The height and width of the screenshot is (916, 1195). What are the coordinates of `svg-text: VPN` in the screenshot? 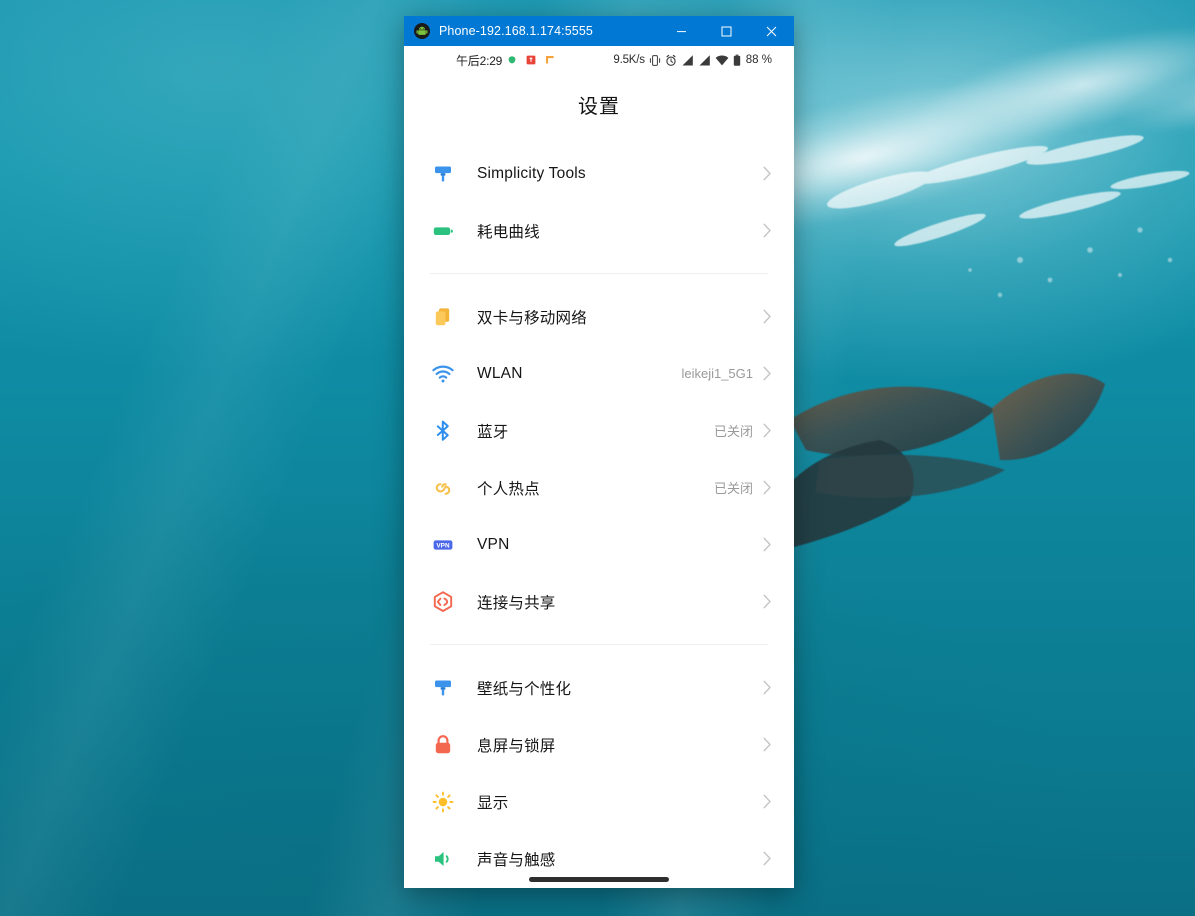 It's located at (443, 545).